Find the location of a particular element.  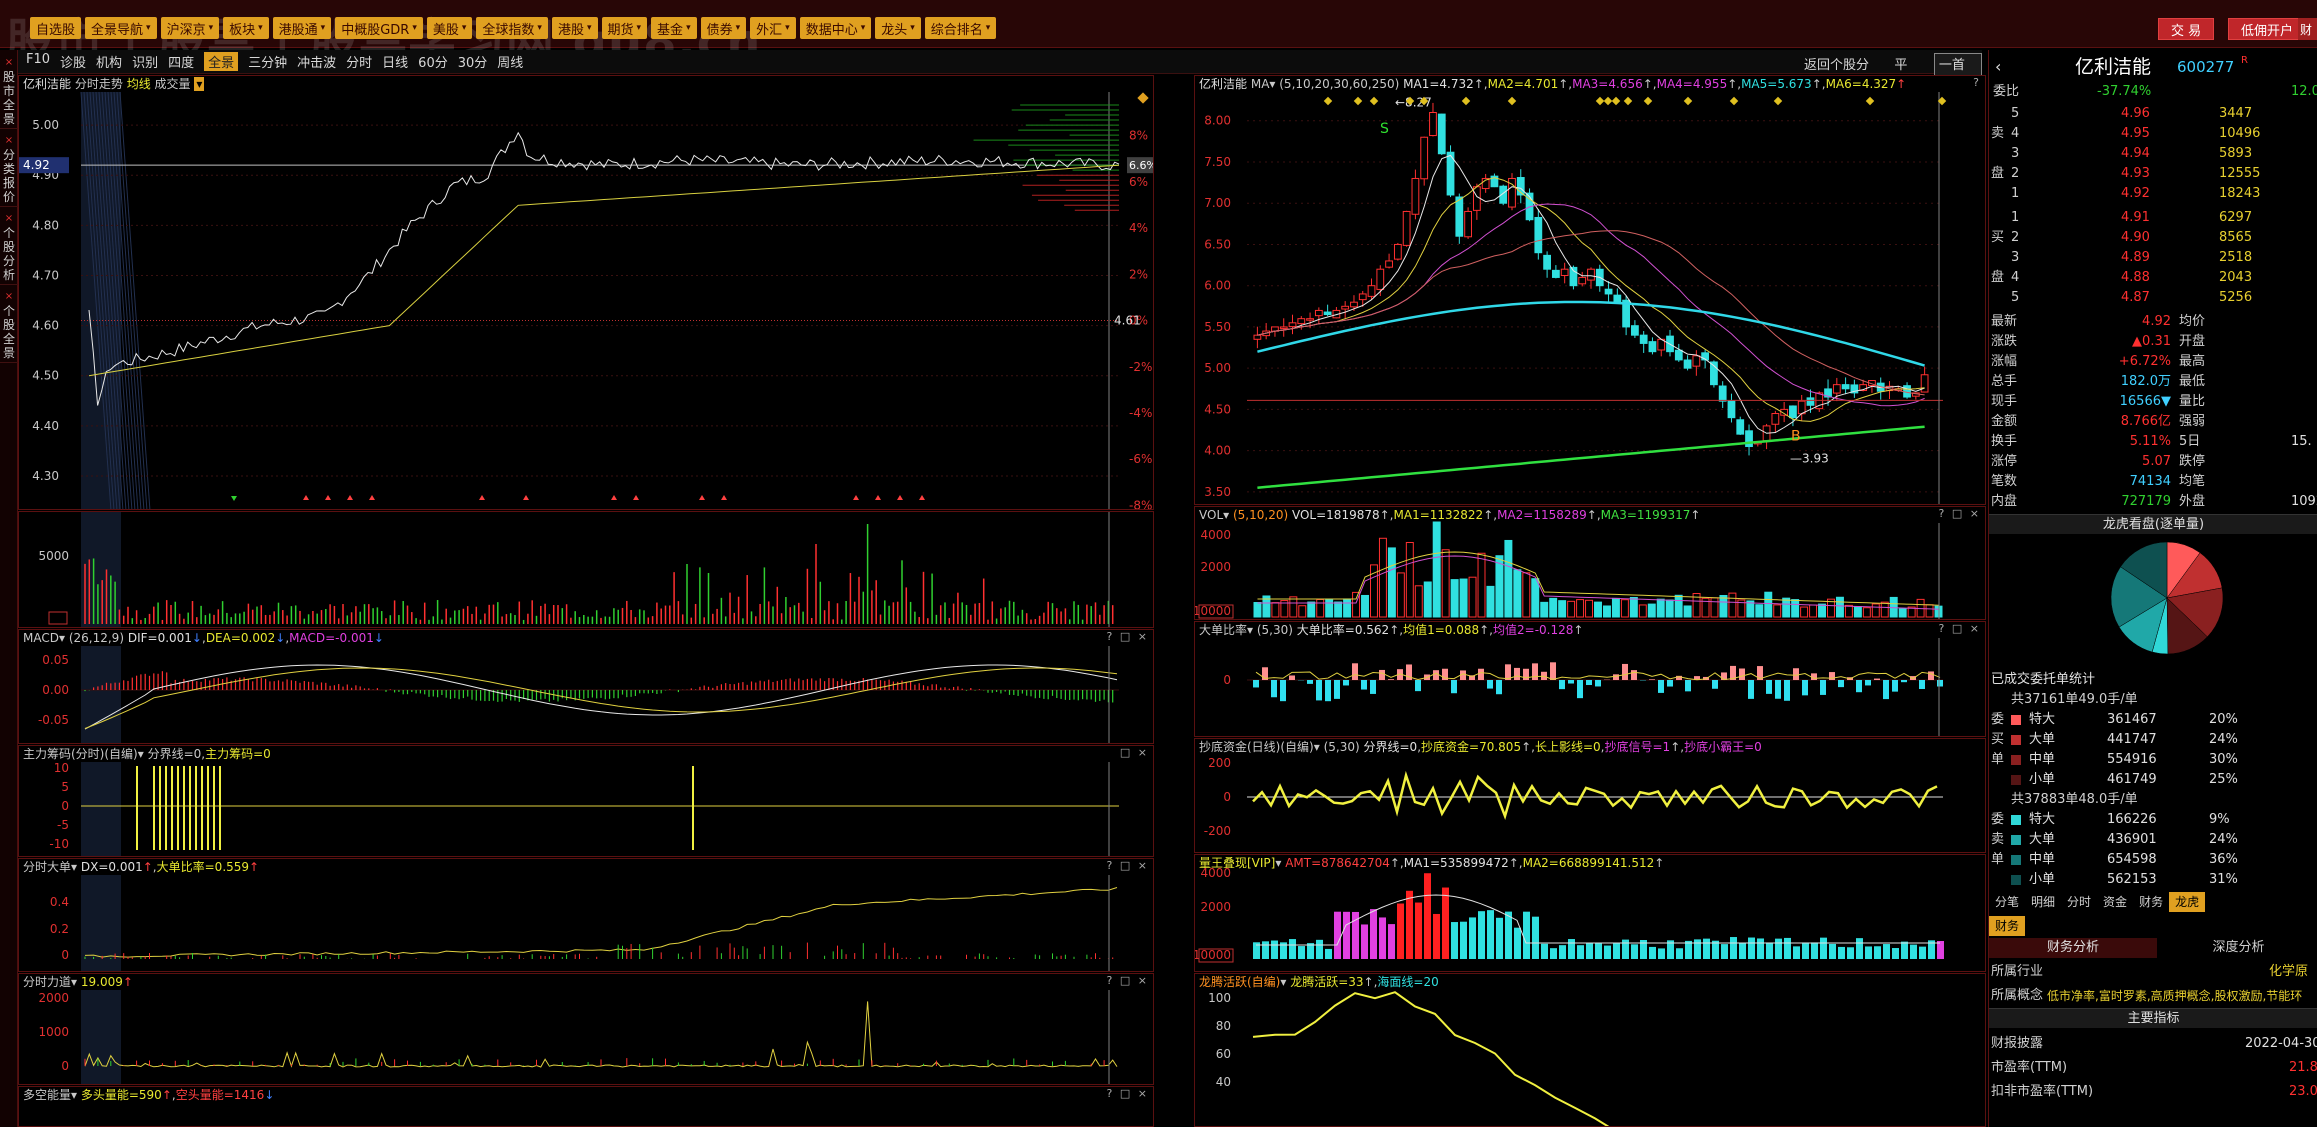

side-label: 买 is located at coordinates (1998, 739).